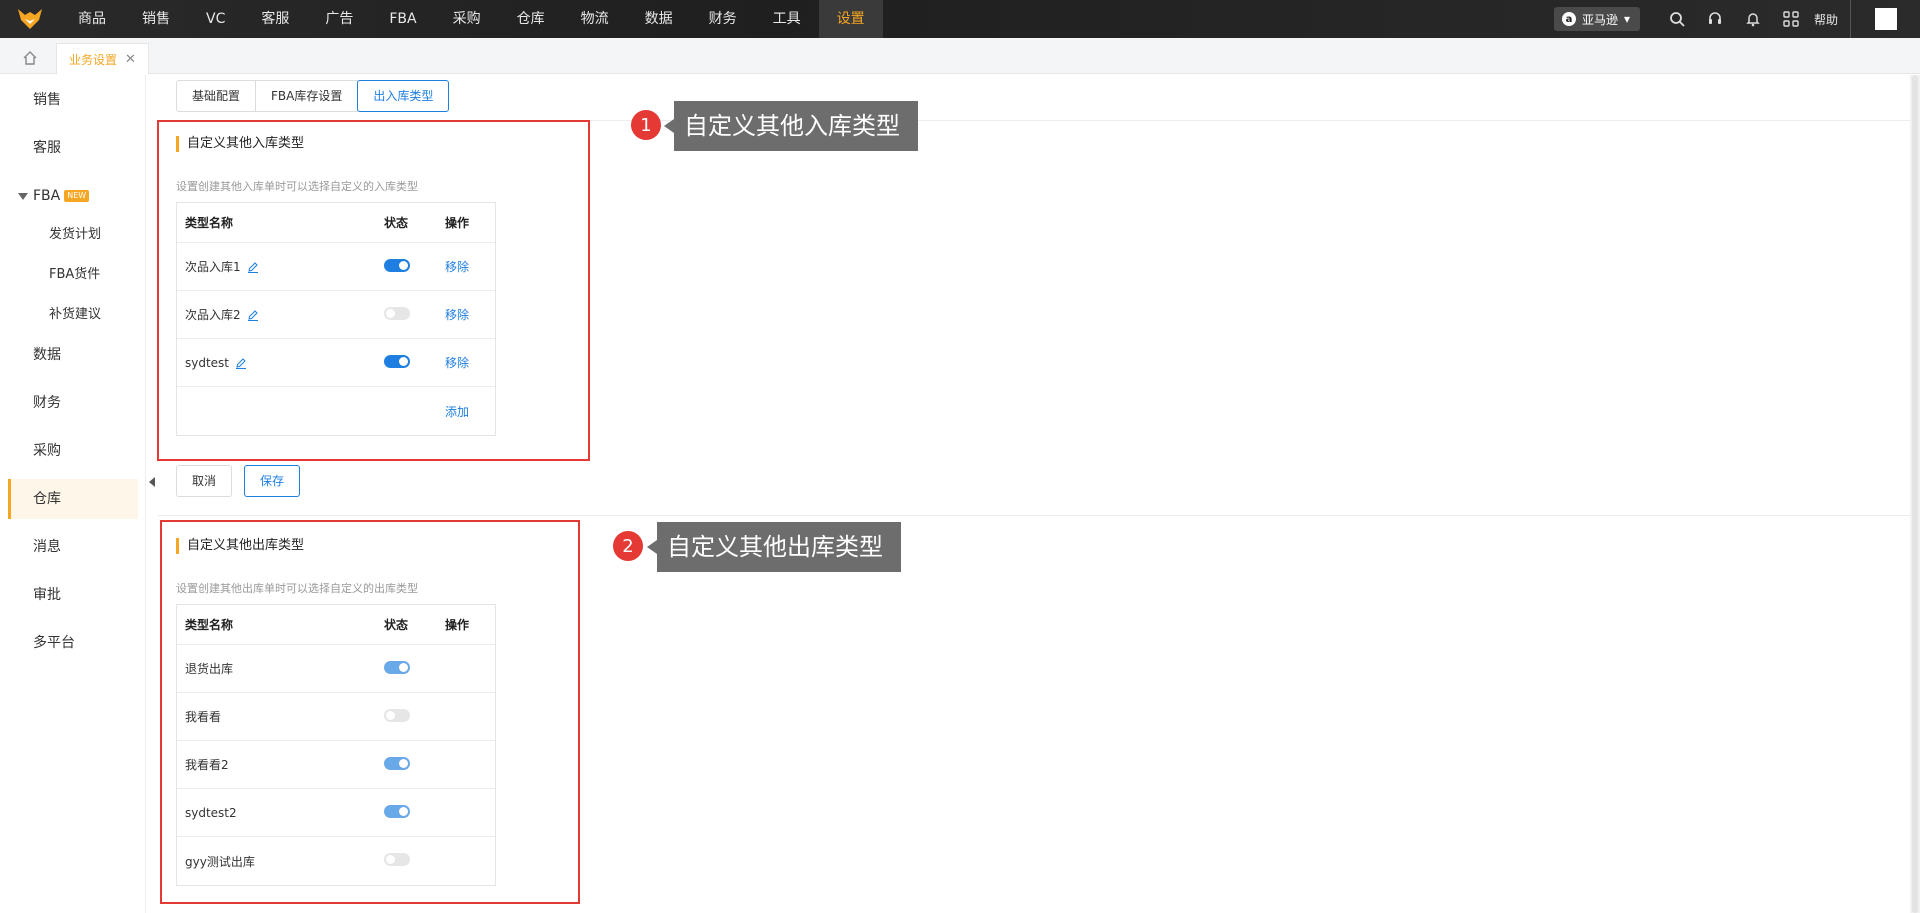  Describe the element at coordinates (1791, 19) in the screenshot. I see `apps-grid-icon` at that location.